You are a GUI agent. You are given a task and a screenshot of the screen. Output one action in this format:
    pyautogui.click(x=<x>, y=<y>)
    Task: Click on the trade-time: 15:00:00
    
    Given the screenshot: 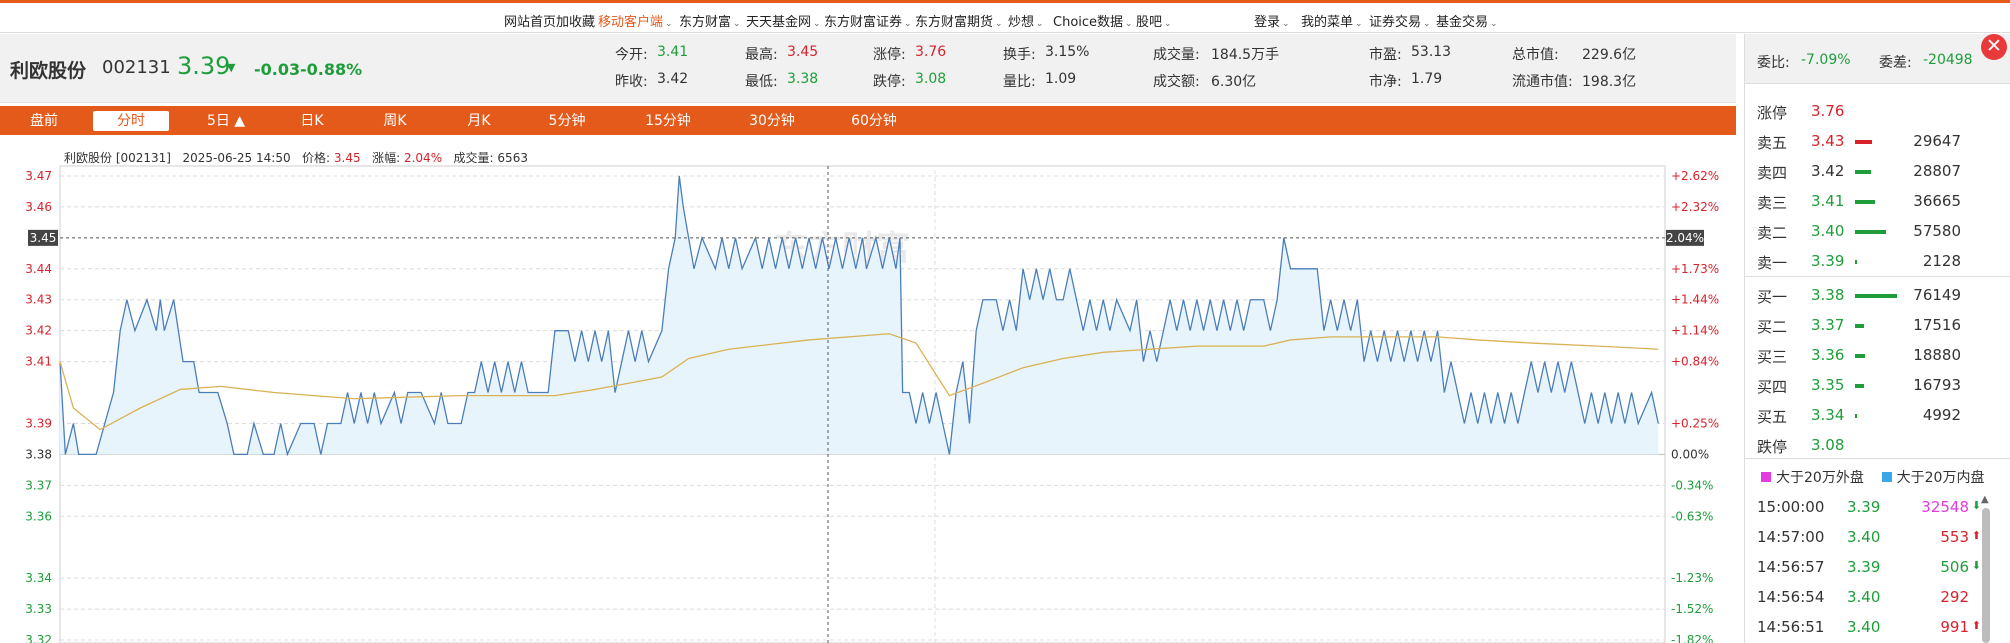 What is the action you would take?
    pyautogui.click(x=1791, y=507)
    